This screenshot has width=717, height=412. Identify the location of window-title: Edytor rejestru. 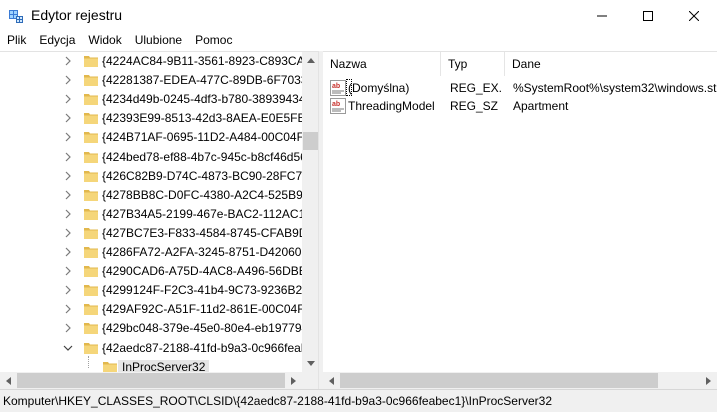
(77, 15).